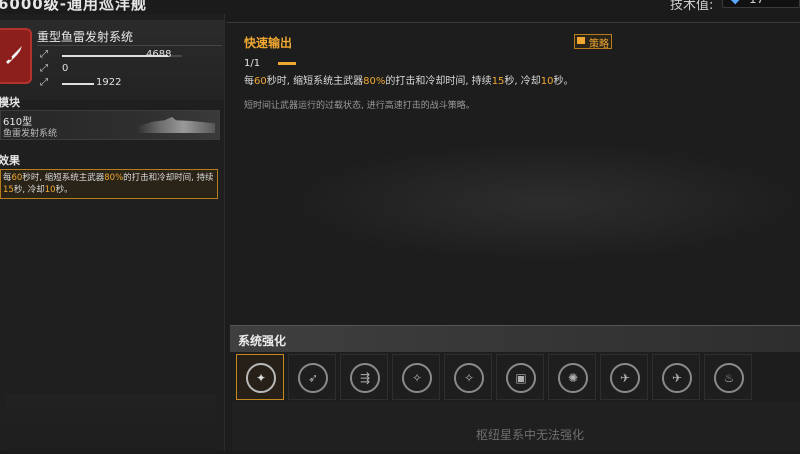 The image size is (800, 454). What do you see at coordinates (359, 106) in the screenshot?
I see `skill-lore: 短时间让武器运行的过载状态, 进行高速打击的战斗策略。` at bounding box center [359, 106].